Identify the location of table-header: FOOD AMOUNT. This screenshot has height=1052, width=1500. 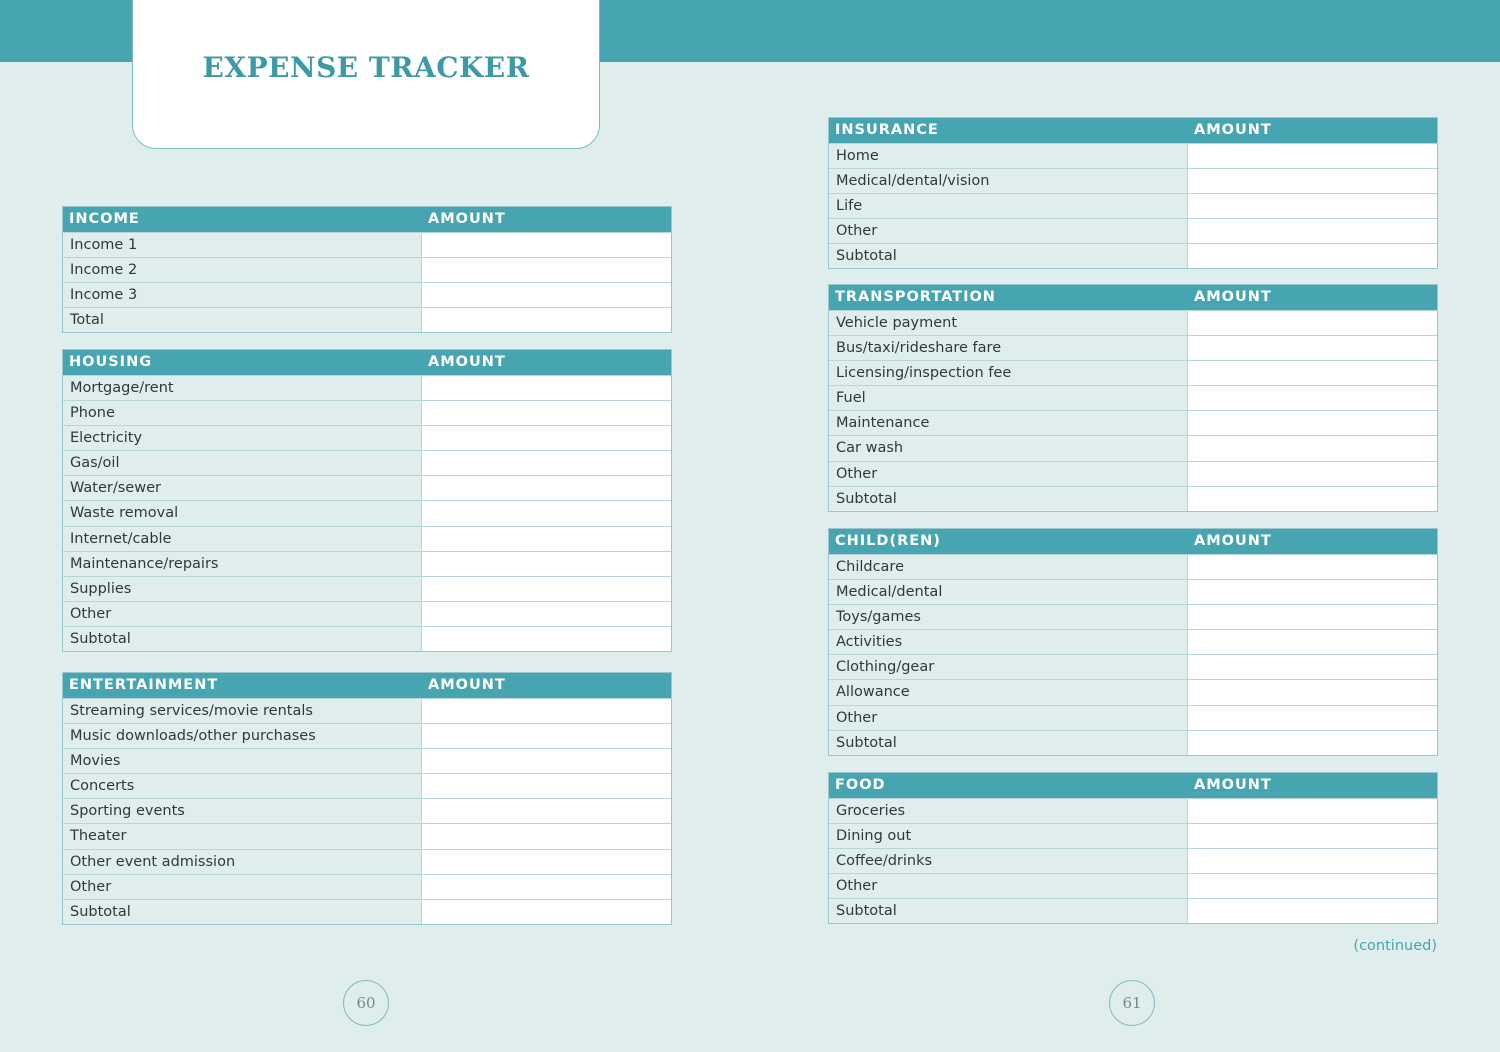
(1133, 785).